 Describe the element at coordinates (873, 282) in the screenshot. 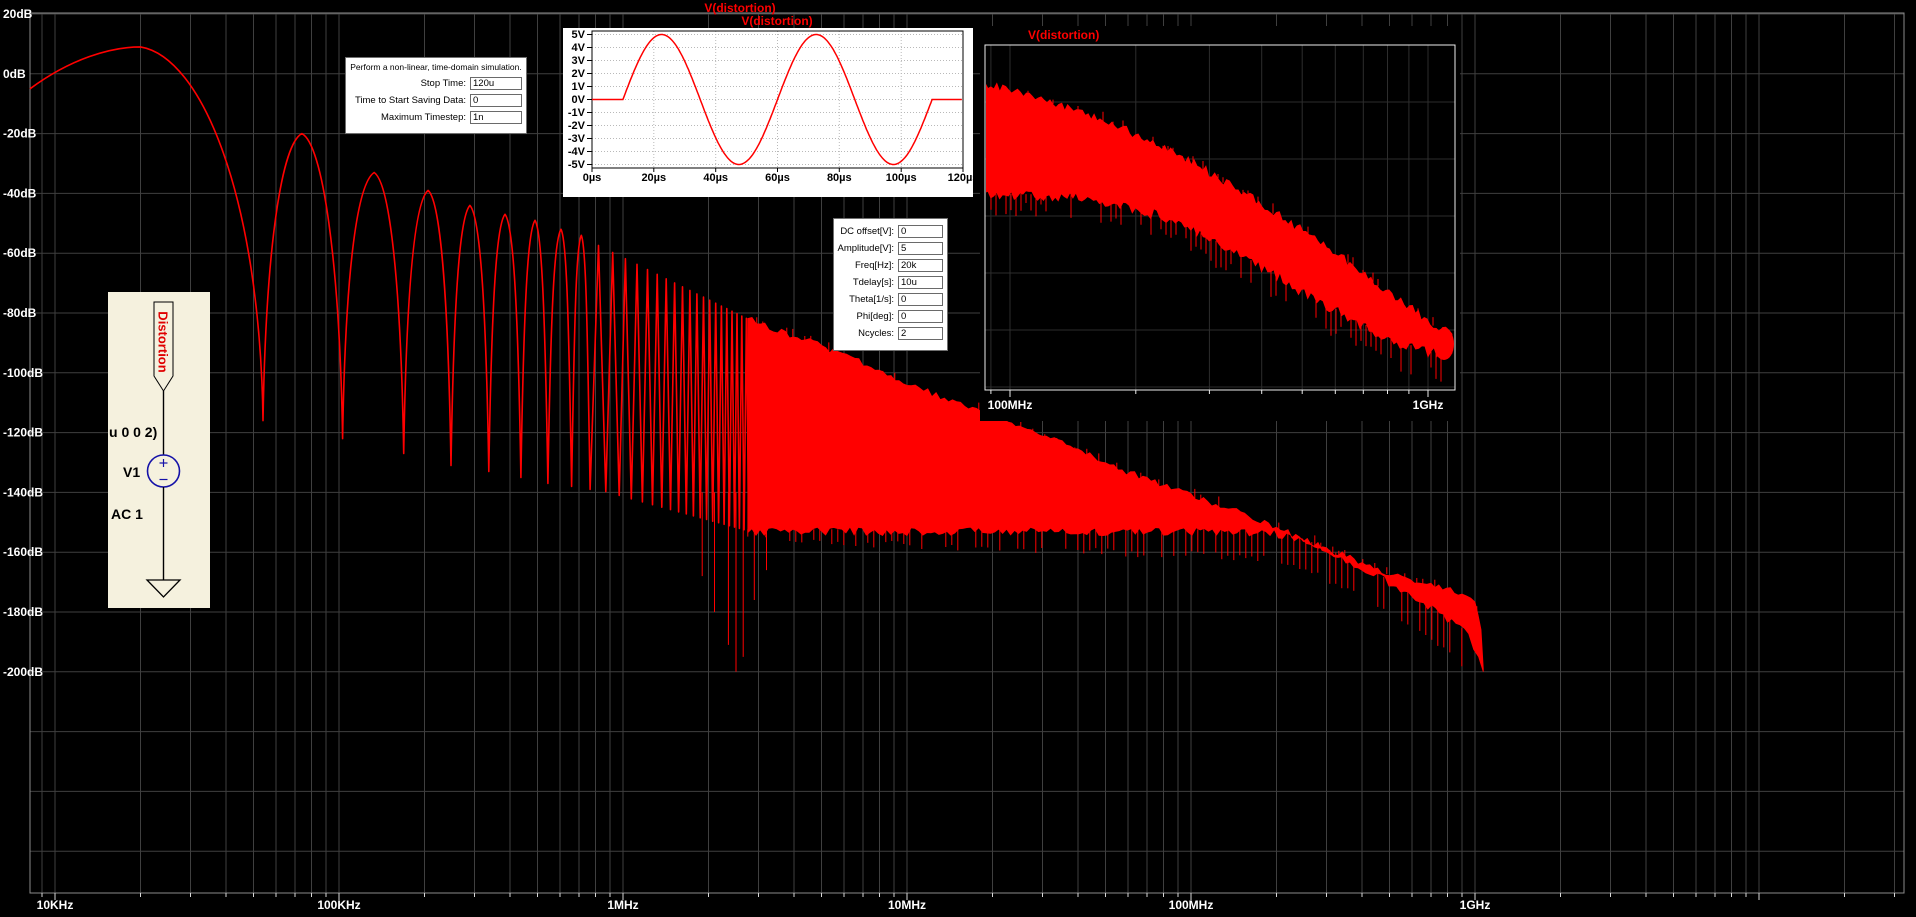

I see `tdelay-label: Tdelay[s]:` at that location.